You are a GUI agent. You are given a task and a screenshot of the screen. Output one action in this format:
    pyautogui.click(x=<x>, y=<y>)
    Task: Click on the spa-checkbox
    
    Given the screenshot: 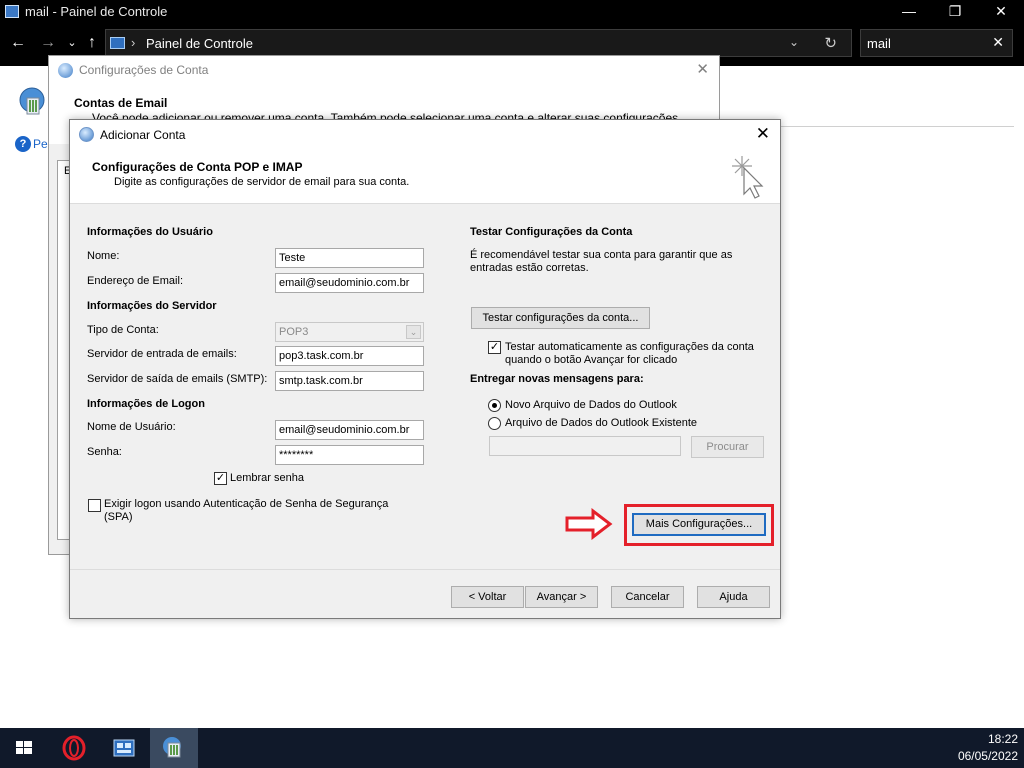 What is the action you would take?
    pyautogui.click(x=94, y=505)
    